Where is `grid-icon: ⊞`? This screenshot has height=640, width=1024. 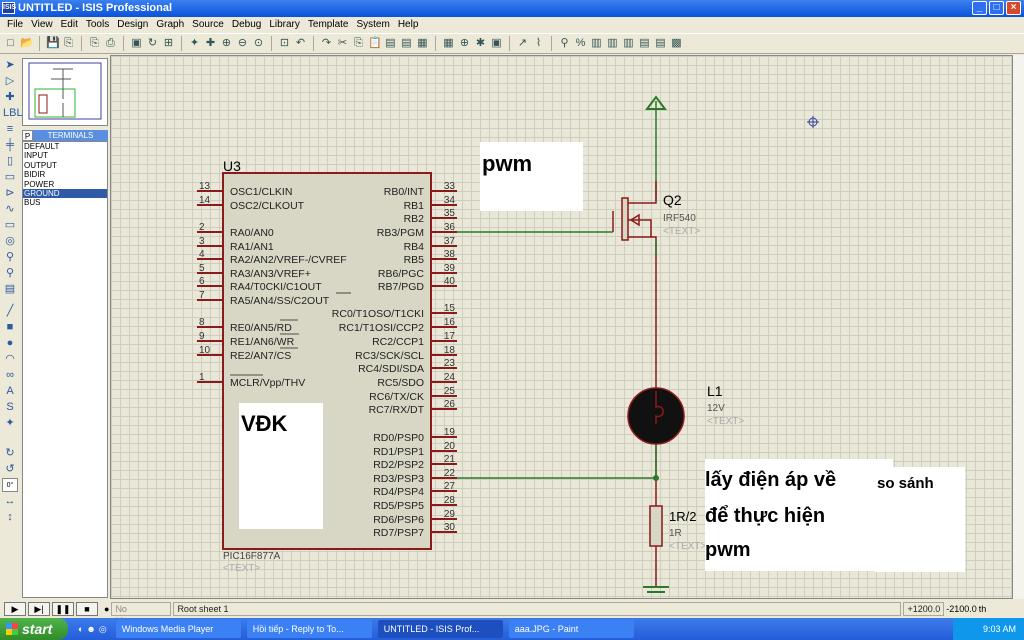
grid-icon: ⊞ is located at coordinates (168, 43).